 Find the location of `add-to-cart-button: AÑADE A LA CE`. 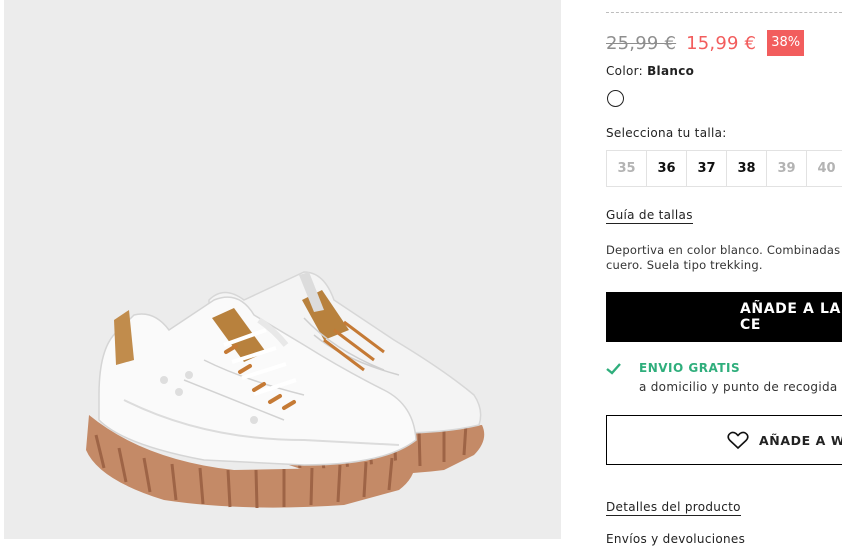

add-to-cart-button: AÑADE A LA CE is located at coordinates (724, 317).